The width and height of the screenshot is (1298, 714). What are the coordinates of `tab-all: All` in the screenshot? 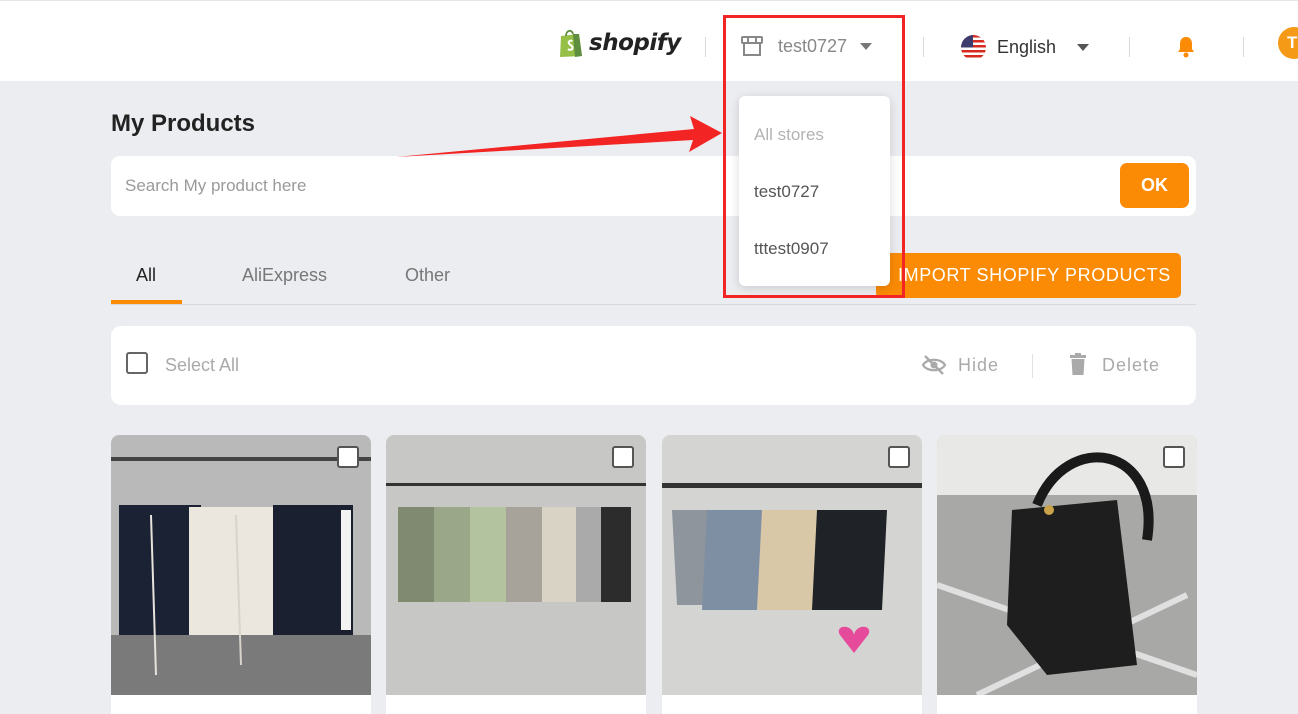 It's located at (146, 275).